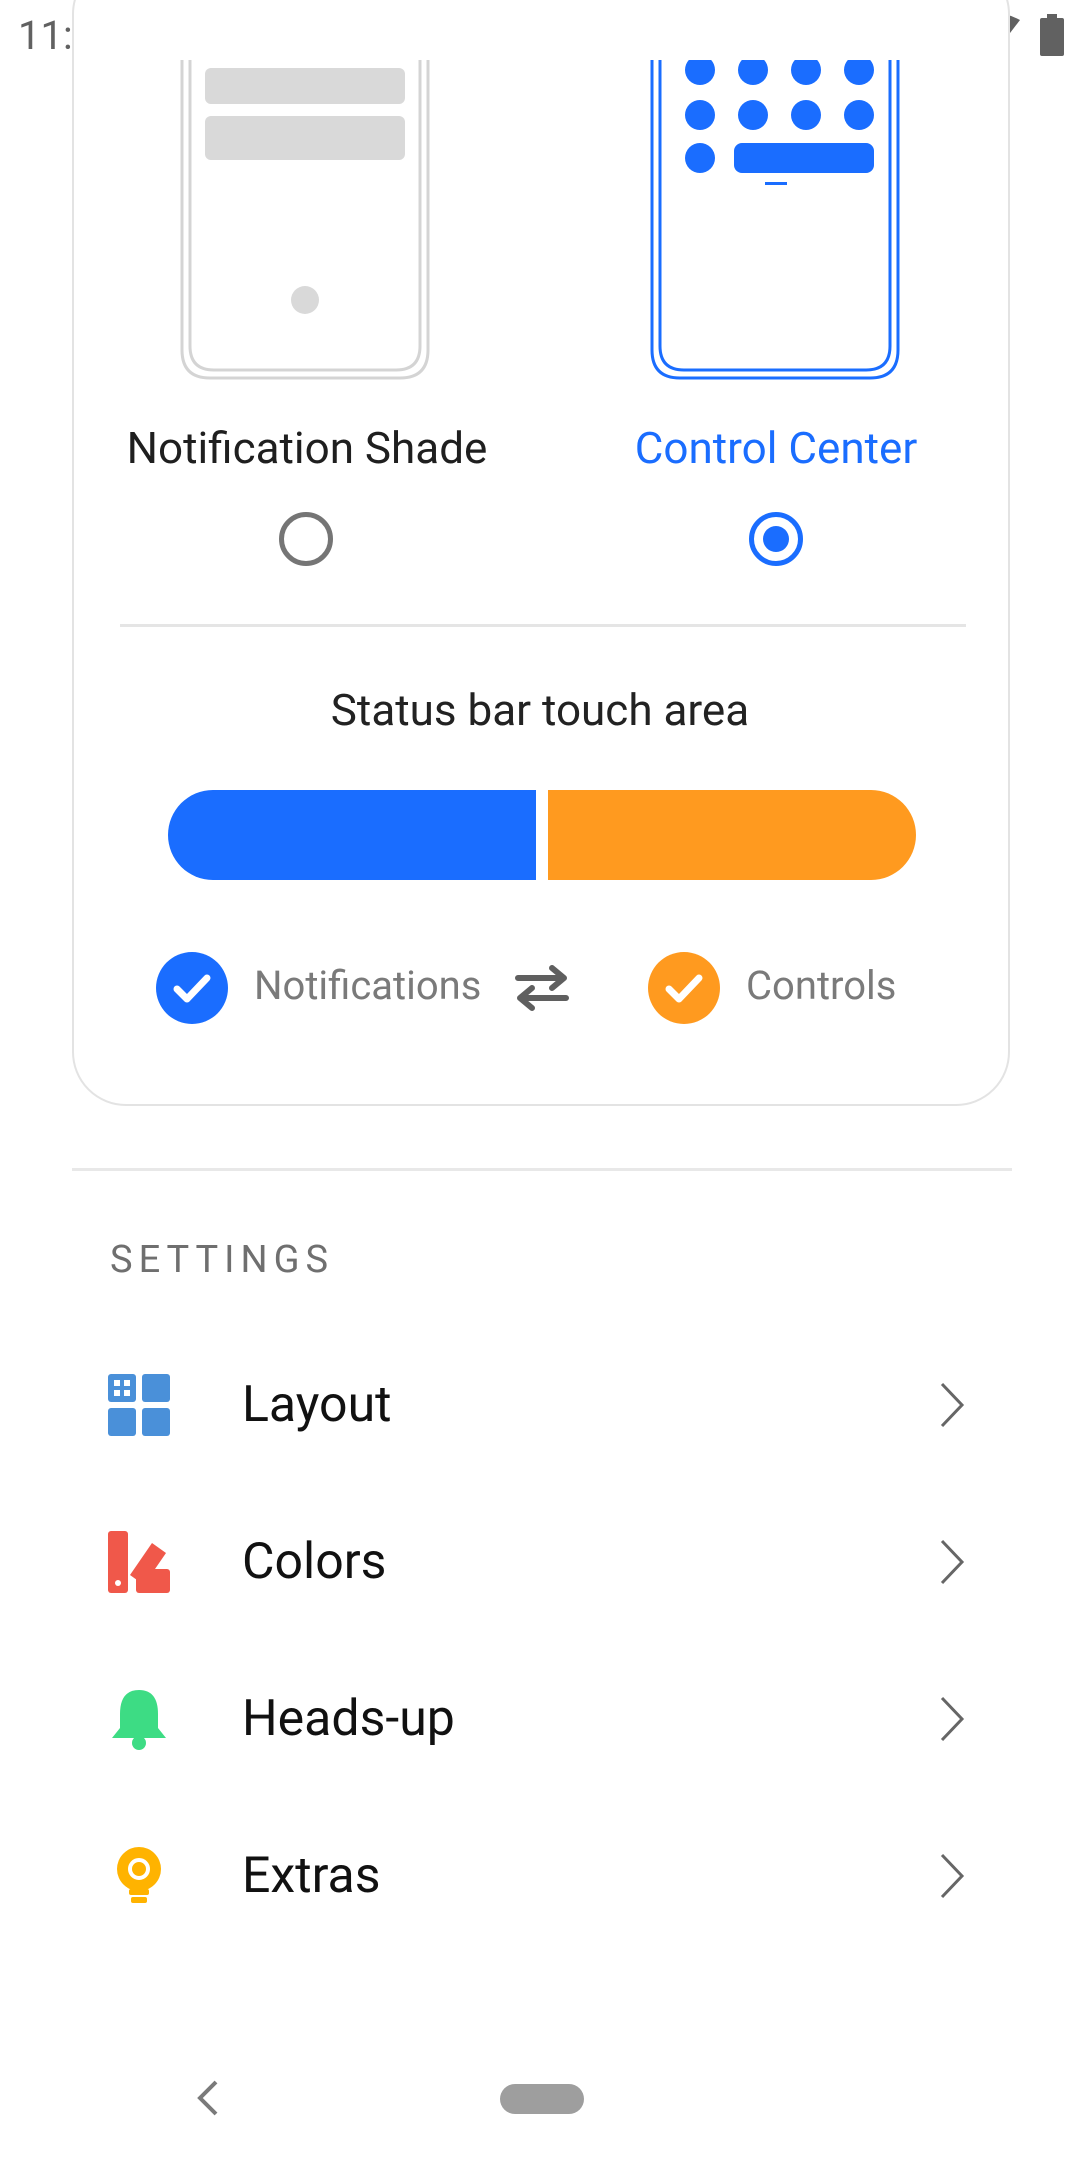 The image size is (1080, 2160). I want to click on home-pill, so click(542, 2099).